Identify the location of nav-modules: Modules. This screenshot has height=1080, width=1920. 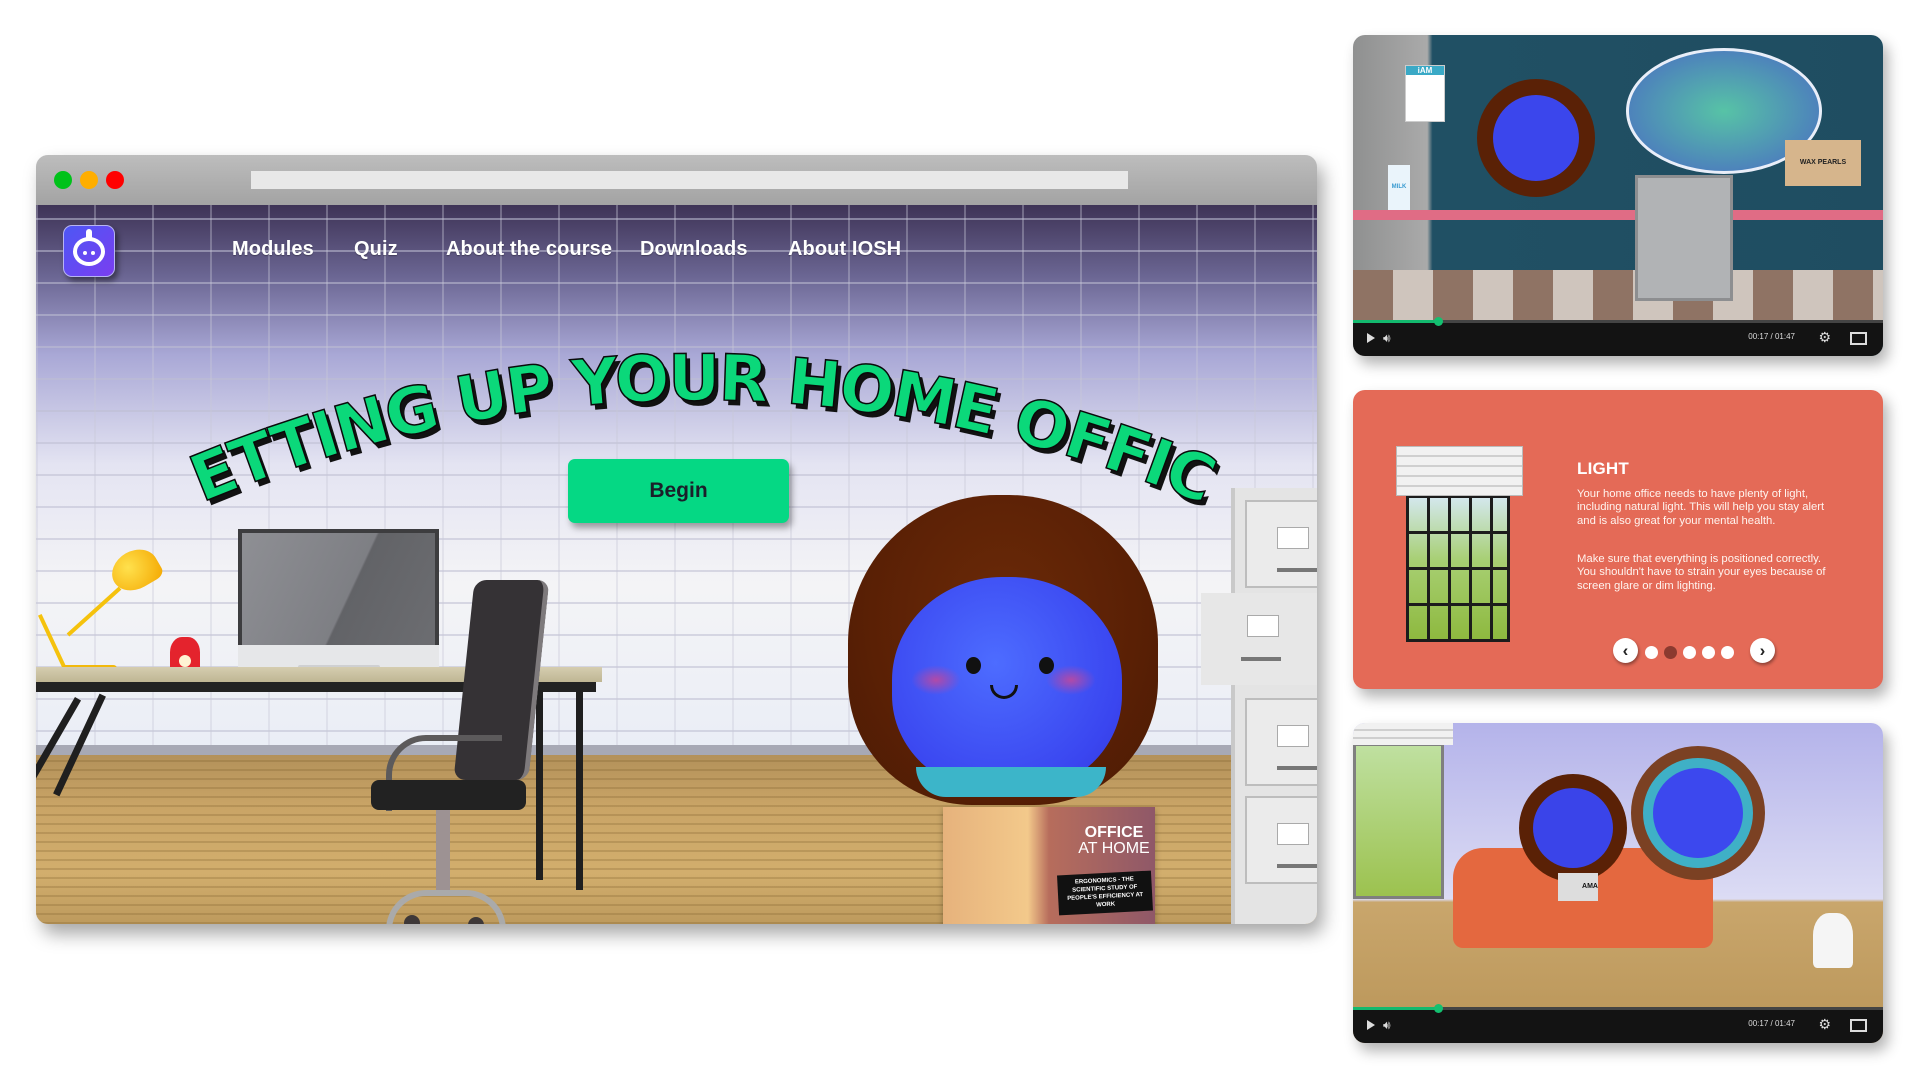
(273, 249).